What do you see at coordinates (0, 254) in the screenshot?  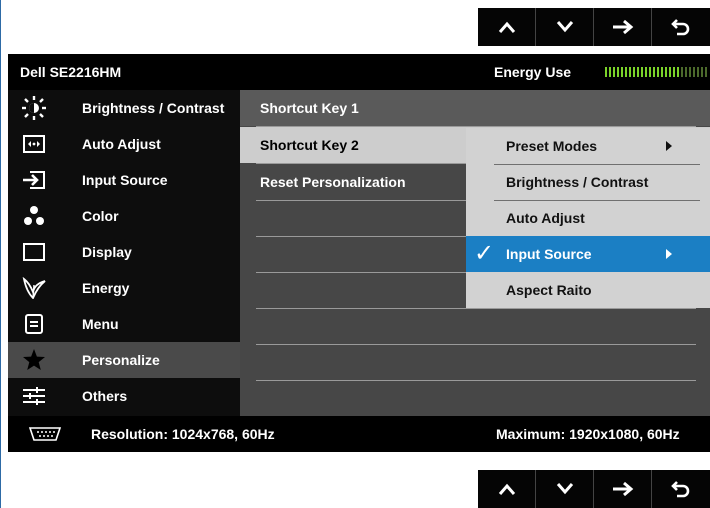 I see `left-edge-line` at bounding box center [0, 254].